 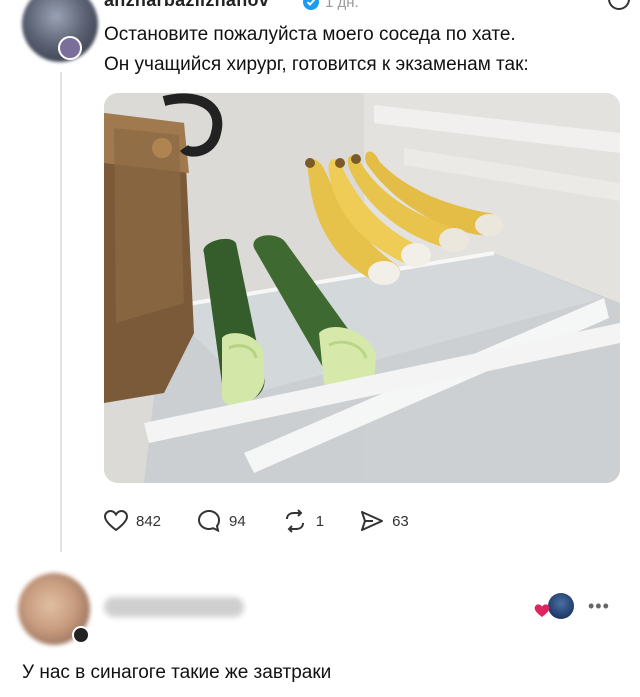 What do you see at coordinates (320, 521) in the screenshot?
I see `repost-count: 1` at bounding box center [320, 521].